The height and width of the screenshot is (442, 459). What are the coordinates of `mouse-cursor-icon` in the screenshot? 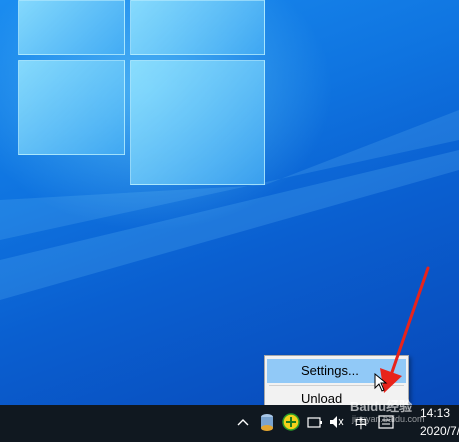 It's located at (381, 382).